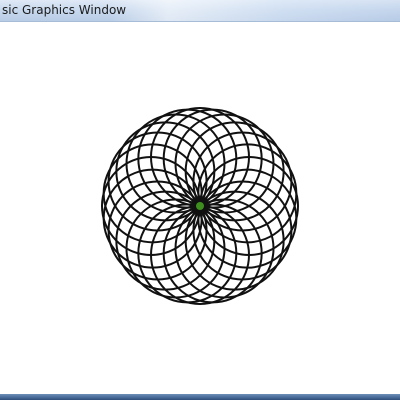  What do you see at coordinates (64, 10) in the screenshot?
I see `window-title: sic Graphics Window` at bounding box center [64, 10].